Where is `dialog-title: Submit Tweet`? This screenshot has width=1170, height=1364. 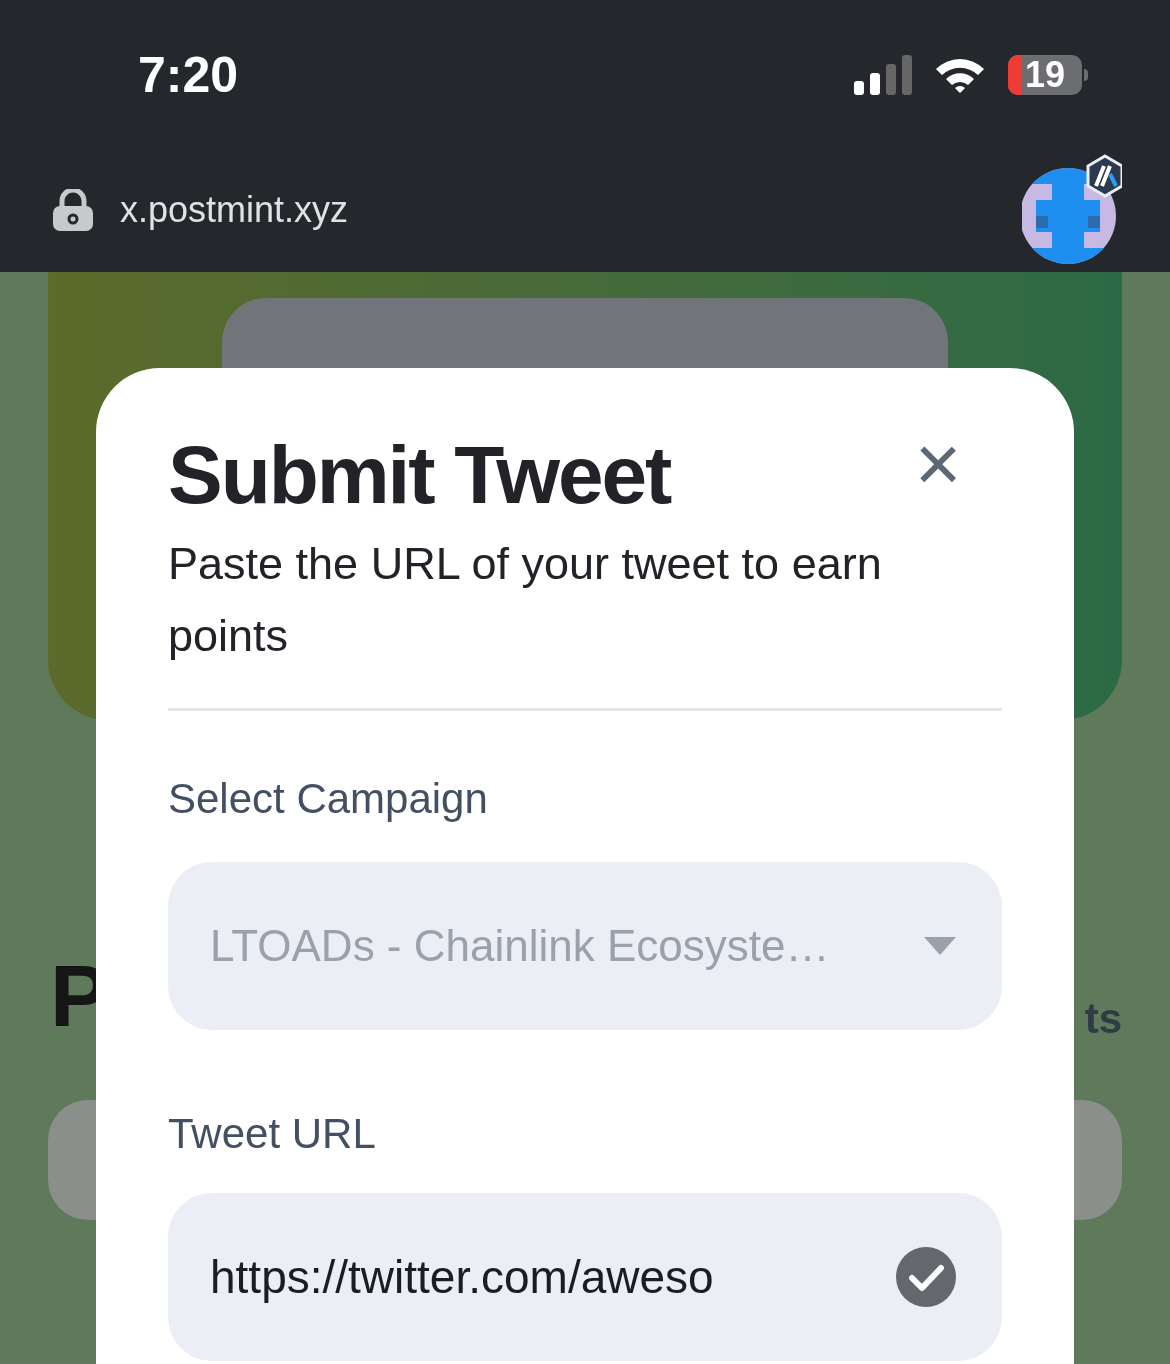 dialog-title: Submit Tweet is located at coordinates (419, 475).